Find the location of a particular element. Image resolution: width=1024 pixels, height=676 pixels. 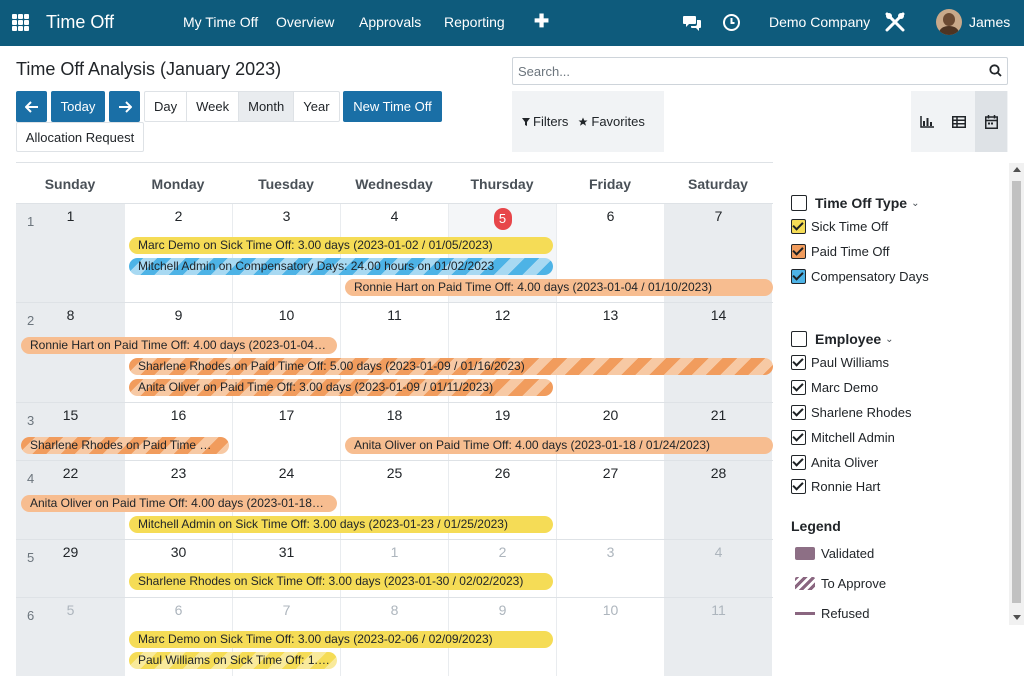

scroll-down-arrow-icon is located at coordinates (1017, 617).